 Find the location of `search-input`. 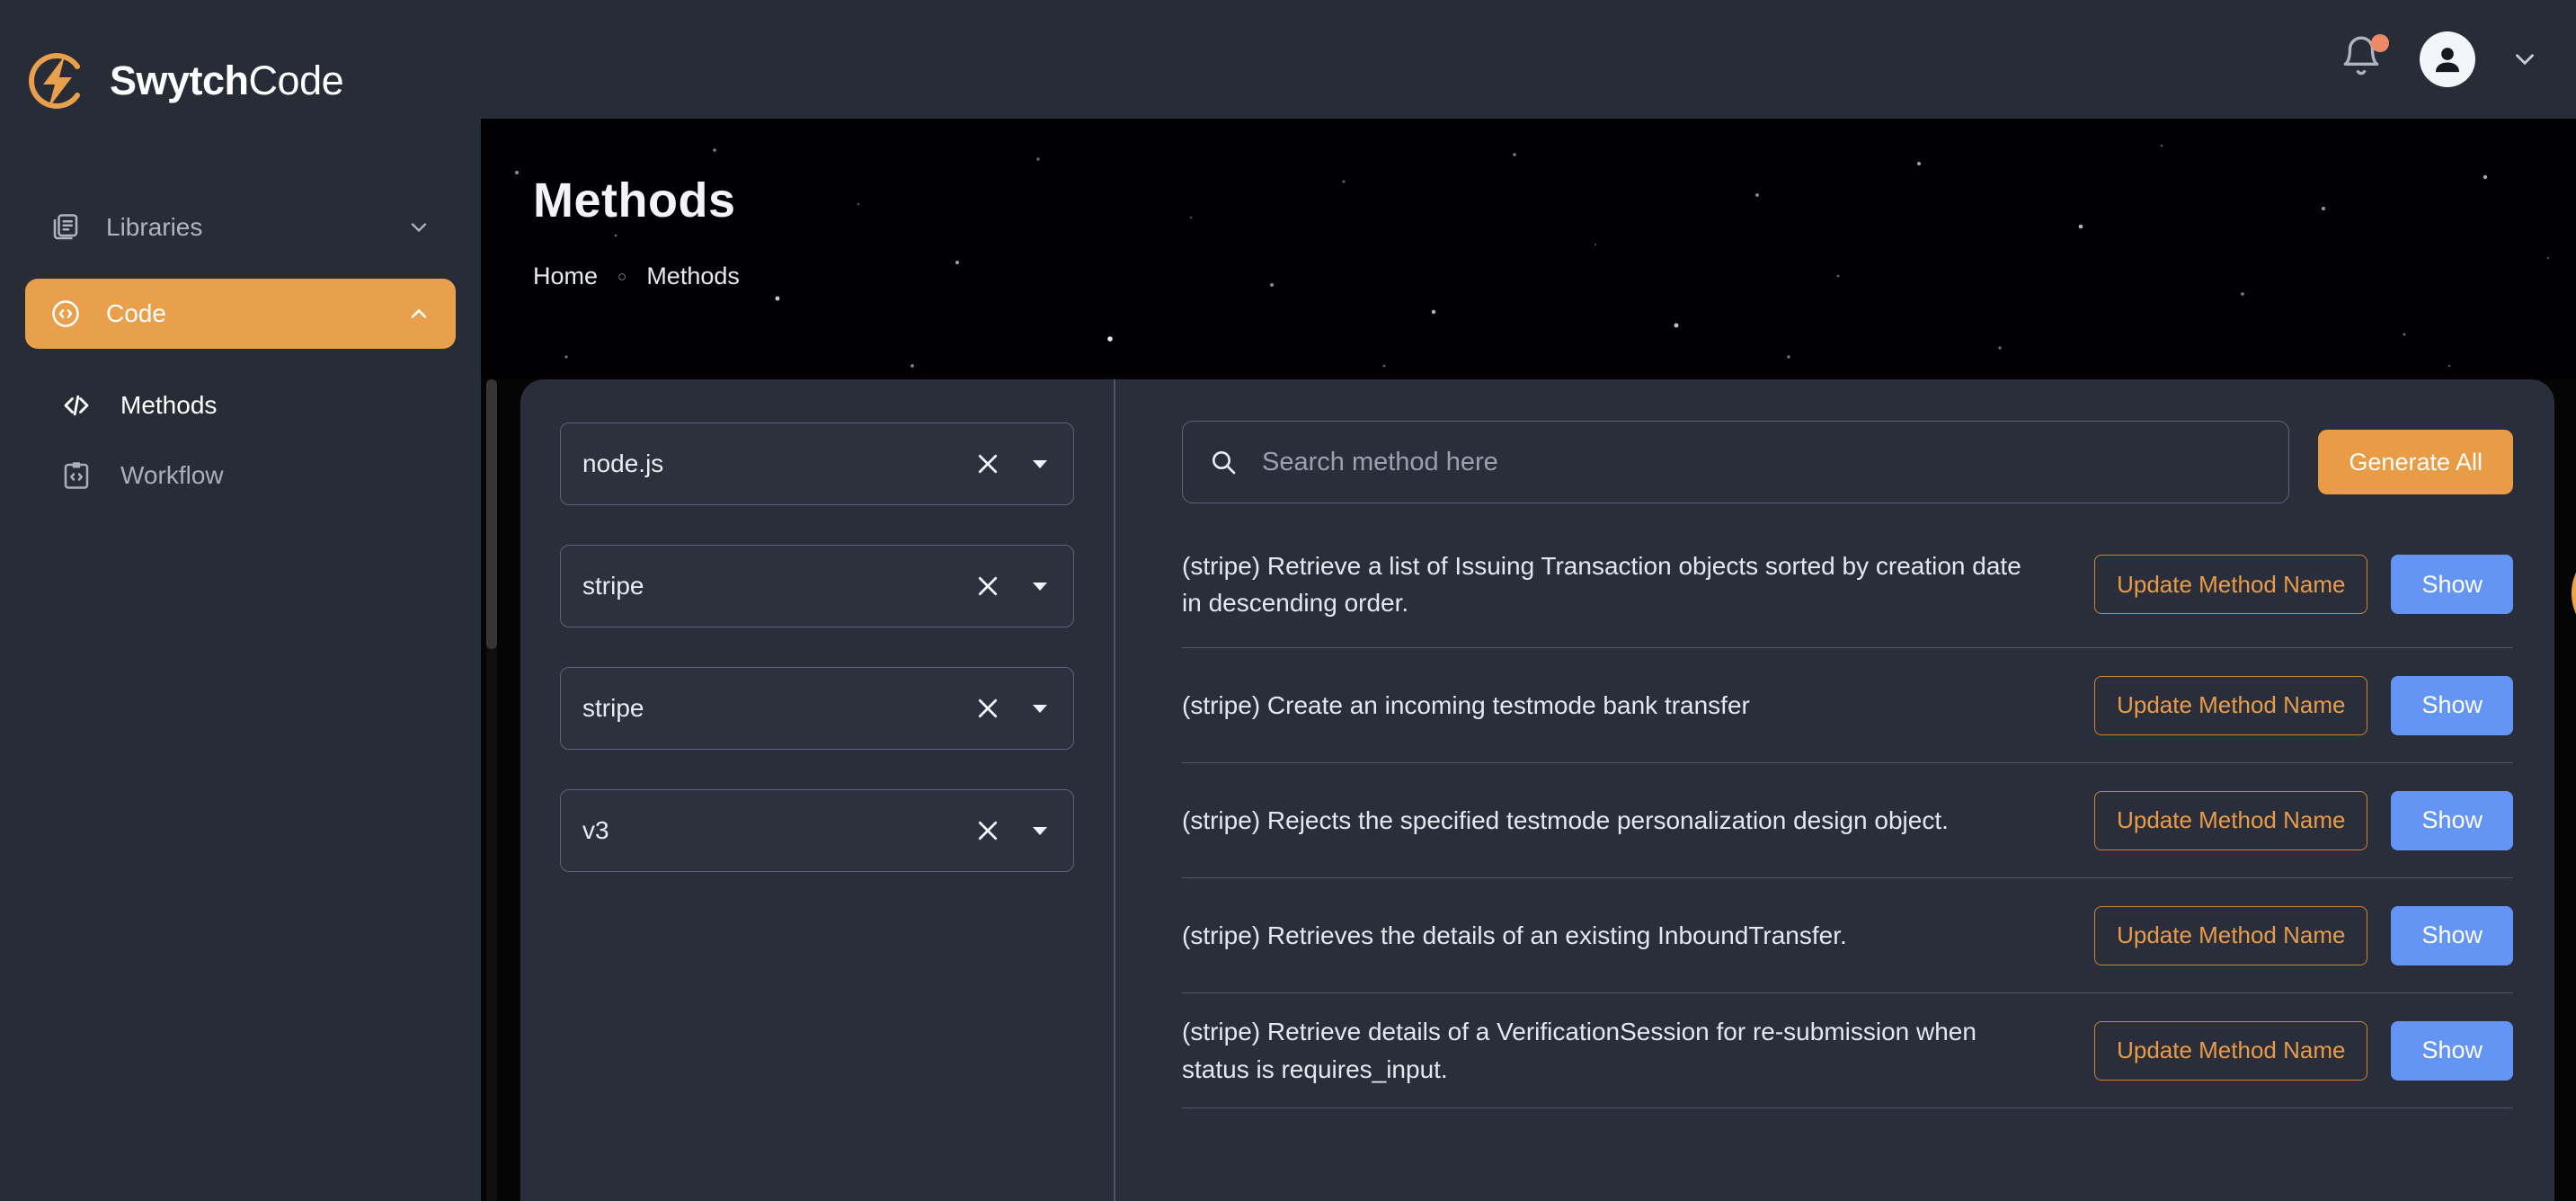

search-input is located at coordinates (1763, 462).